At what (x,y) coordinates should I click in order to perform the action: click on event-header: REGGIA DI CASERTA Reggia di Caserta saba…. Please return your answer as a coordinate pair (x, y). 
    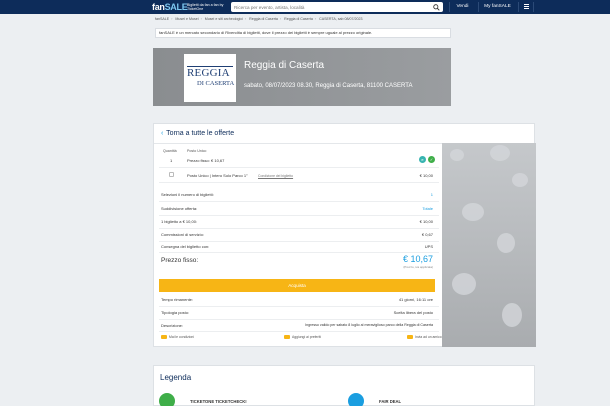
    Looking at the image, I should click on (302, 77).